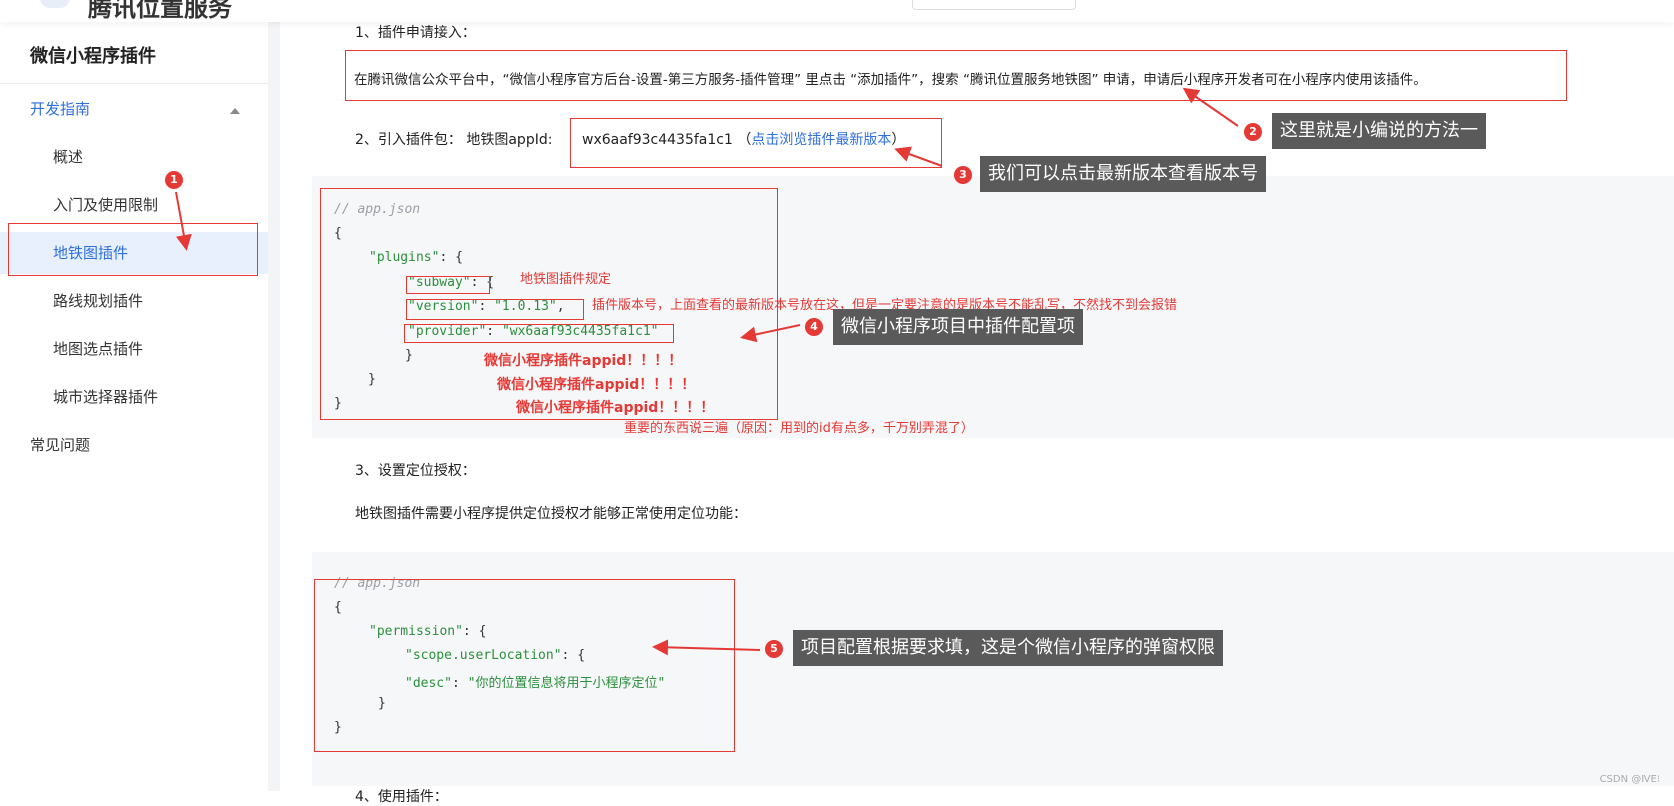 The width and height of the screenshot is (1674, 806). Describe the element at coordinates (551, 514) in the screenshot. I see `step3-text: 地铁图插件需要小程序提供定位授权才能够正常使用定位功能：` at that location.